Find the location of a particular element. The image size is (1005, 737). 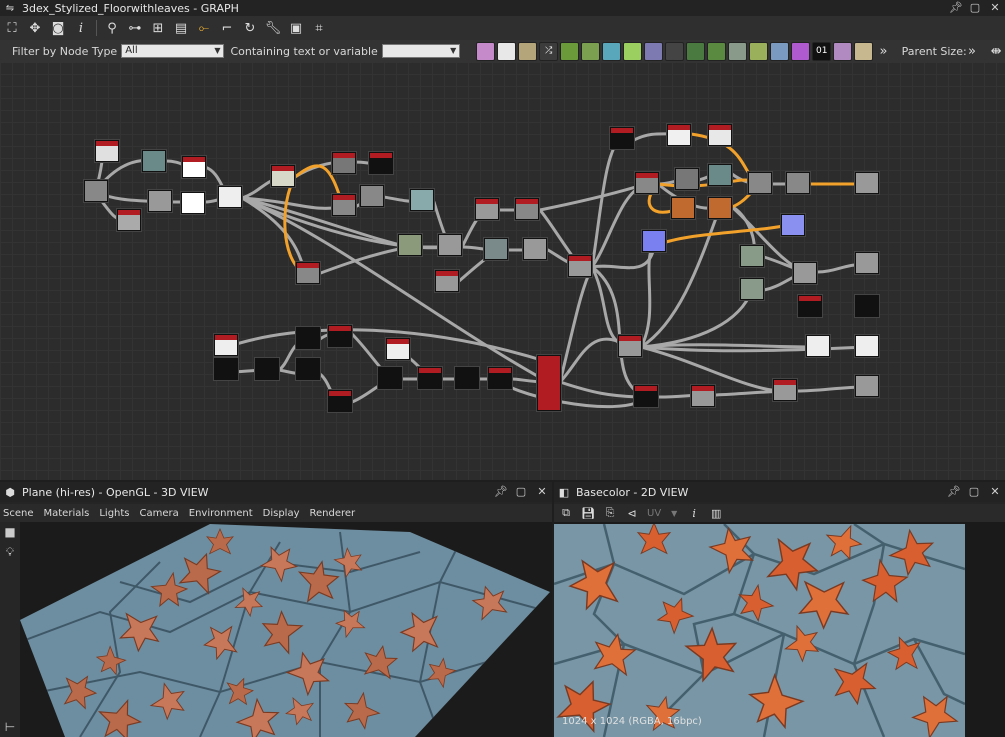

menu-display: Display is located at coordinates (281, 513).